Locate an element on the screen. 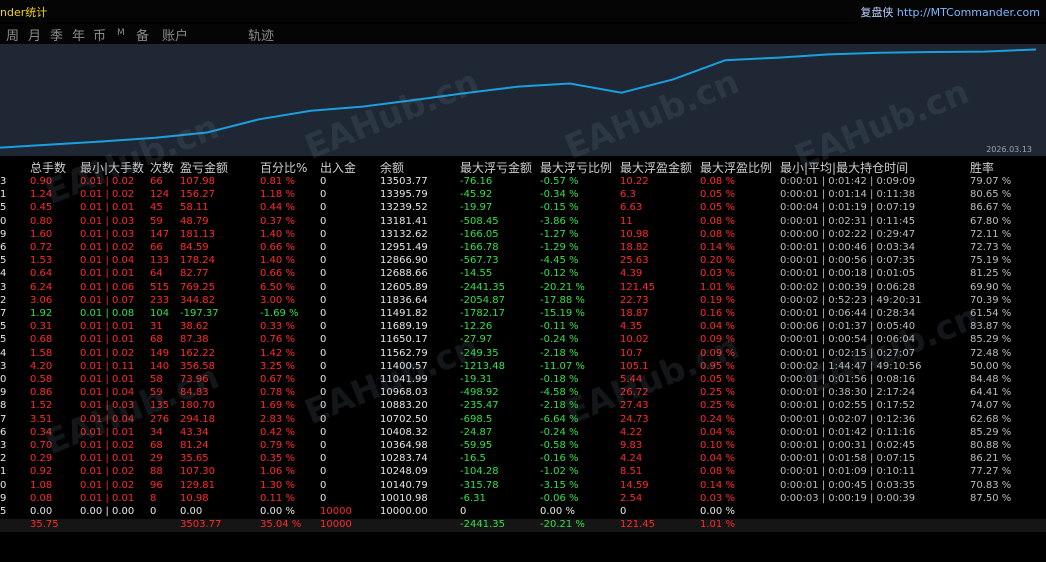 The height and width of the screenshot is (562, 1046). table-cell: -1213.48 is located at coordinates (482, 366).